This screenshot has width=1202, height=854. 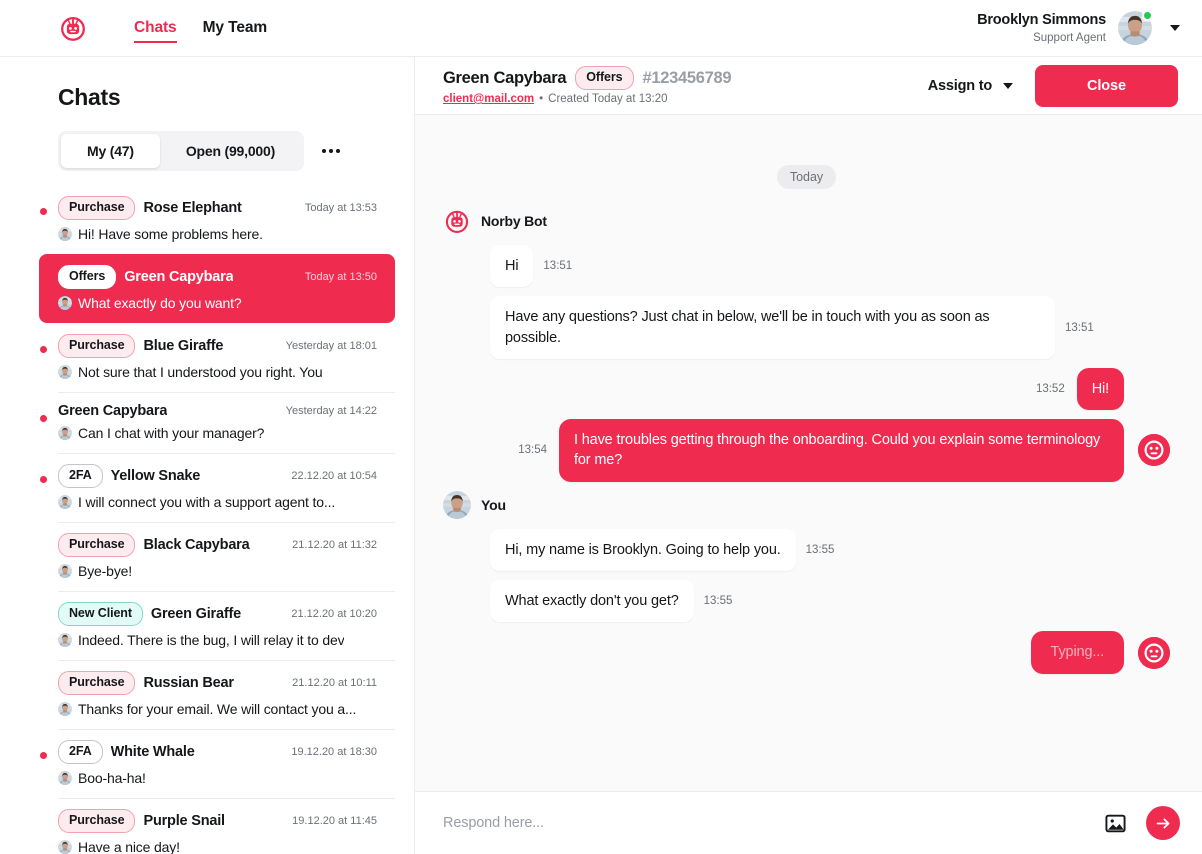 I want to click on chat-item-name: Black Capybara, so click(x=196, y=545).